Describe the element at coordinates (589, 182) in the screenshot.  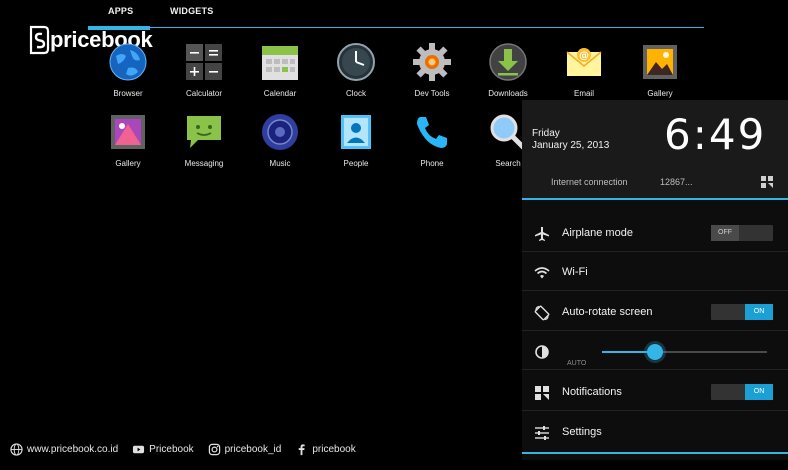
I see `network-status: Internet connection` at that location.